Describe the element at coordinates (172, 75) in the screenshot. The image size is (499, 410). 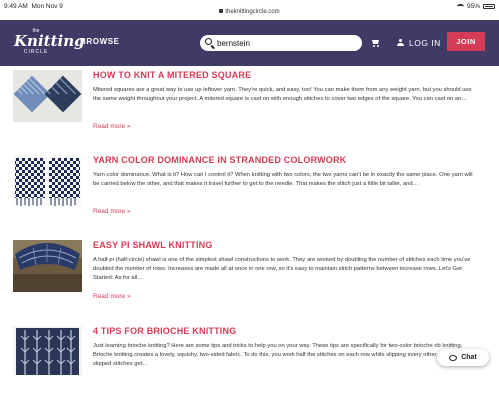
I see `article-title: HOW TO KNIT A MITERED SQUARE` at that location.